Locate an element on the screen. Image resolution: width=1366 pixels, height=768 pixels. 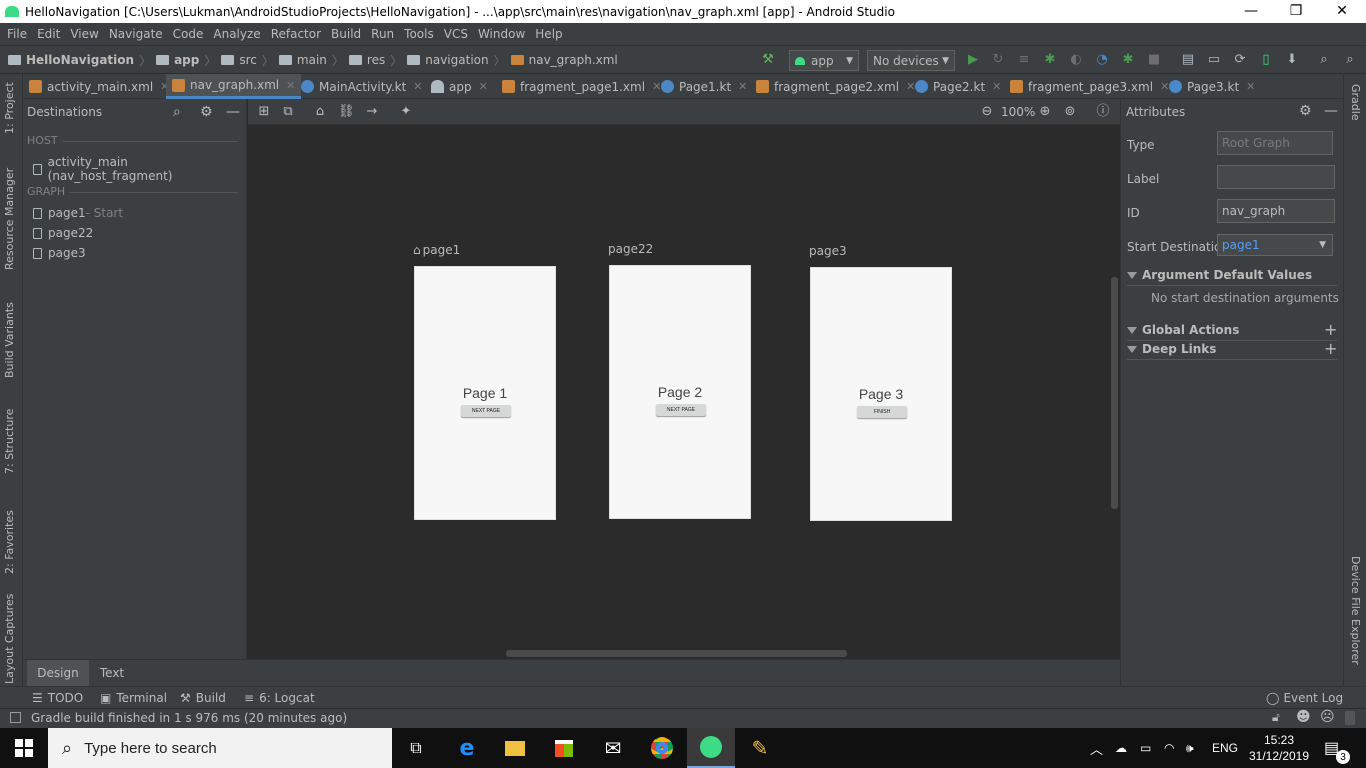
vertical-scrollbar is located at coordinates (1114, 393).